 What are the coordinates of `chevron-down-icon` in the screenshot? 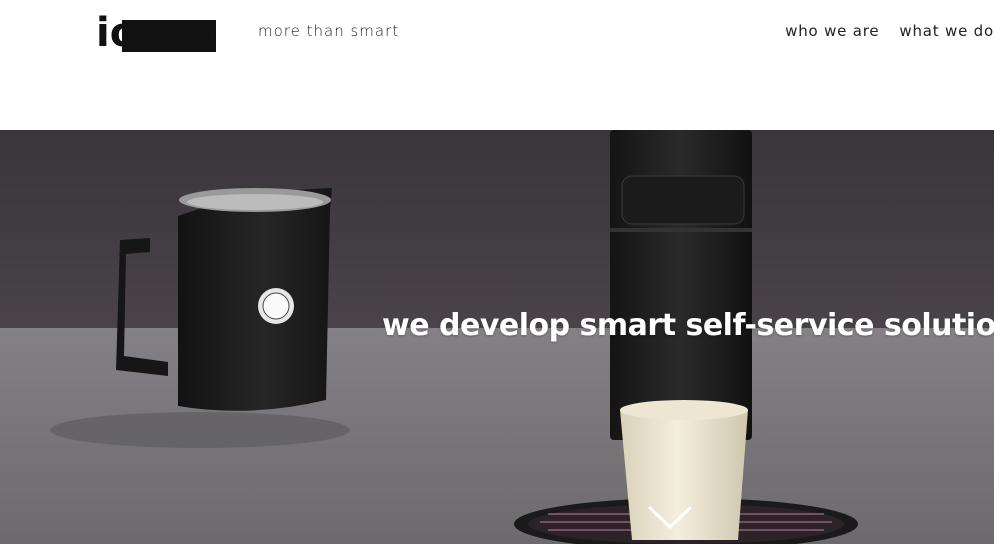 It's located at (670, 517).